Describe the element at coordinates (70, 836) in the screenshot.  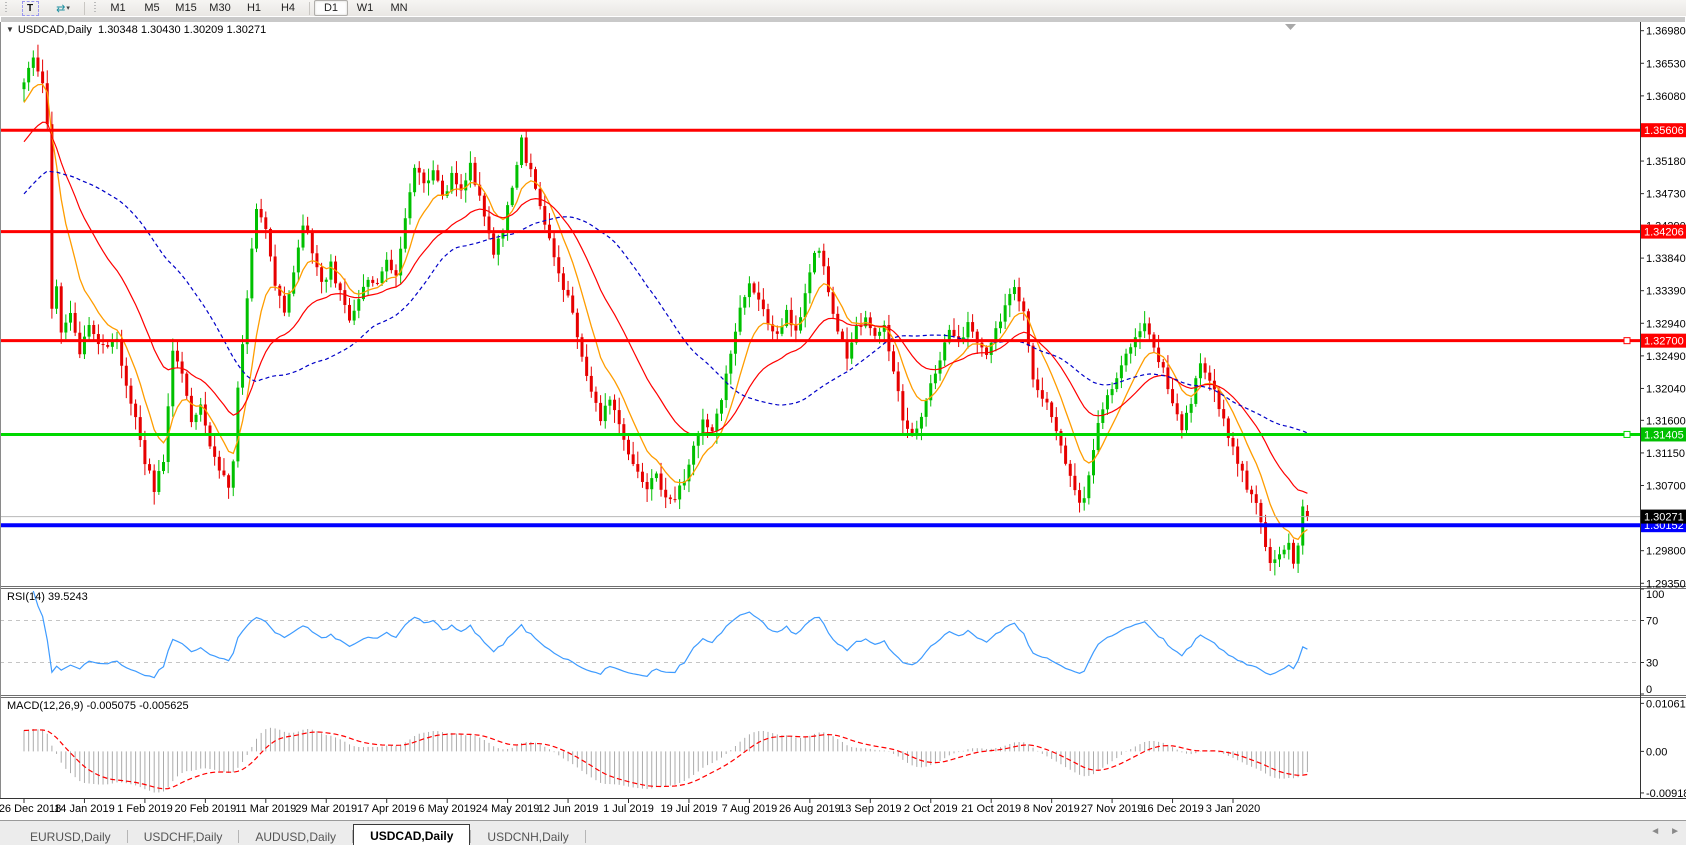
I see `tab-eurusd-daily: EURUSD,Daily` at that location.